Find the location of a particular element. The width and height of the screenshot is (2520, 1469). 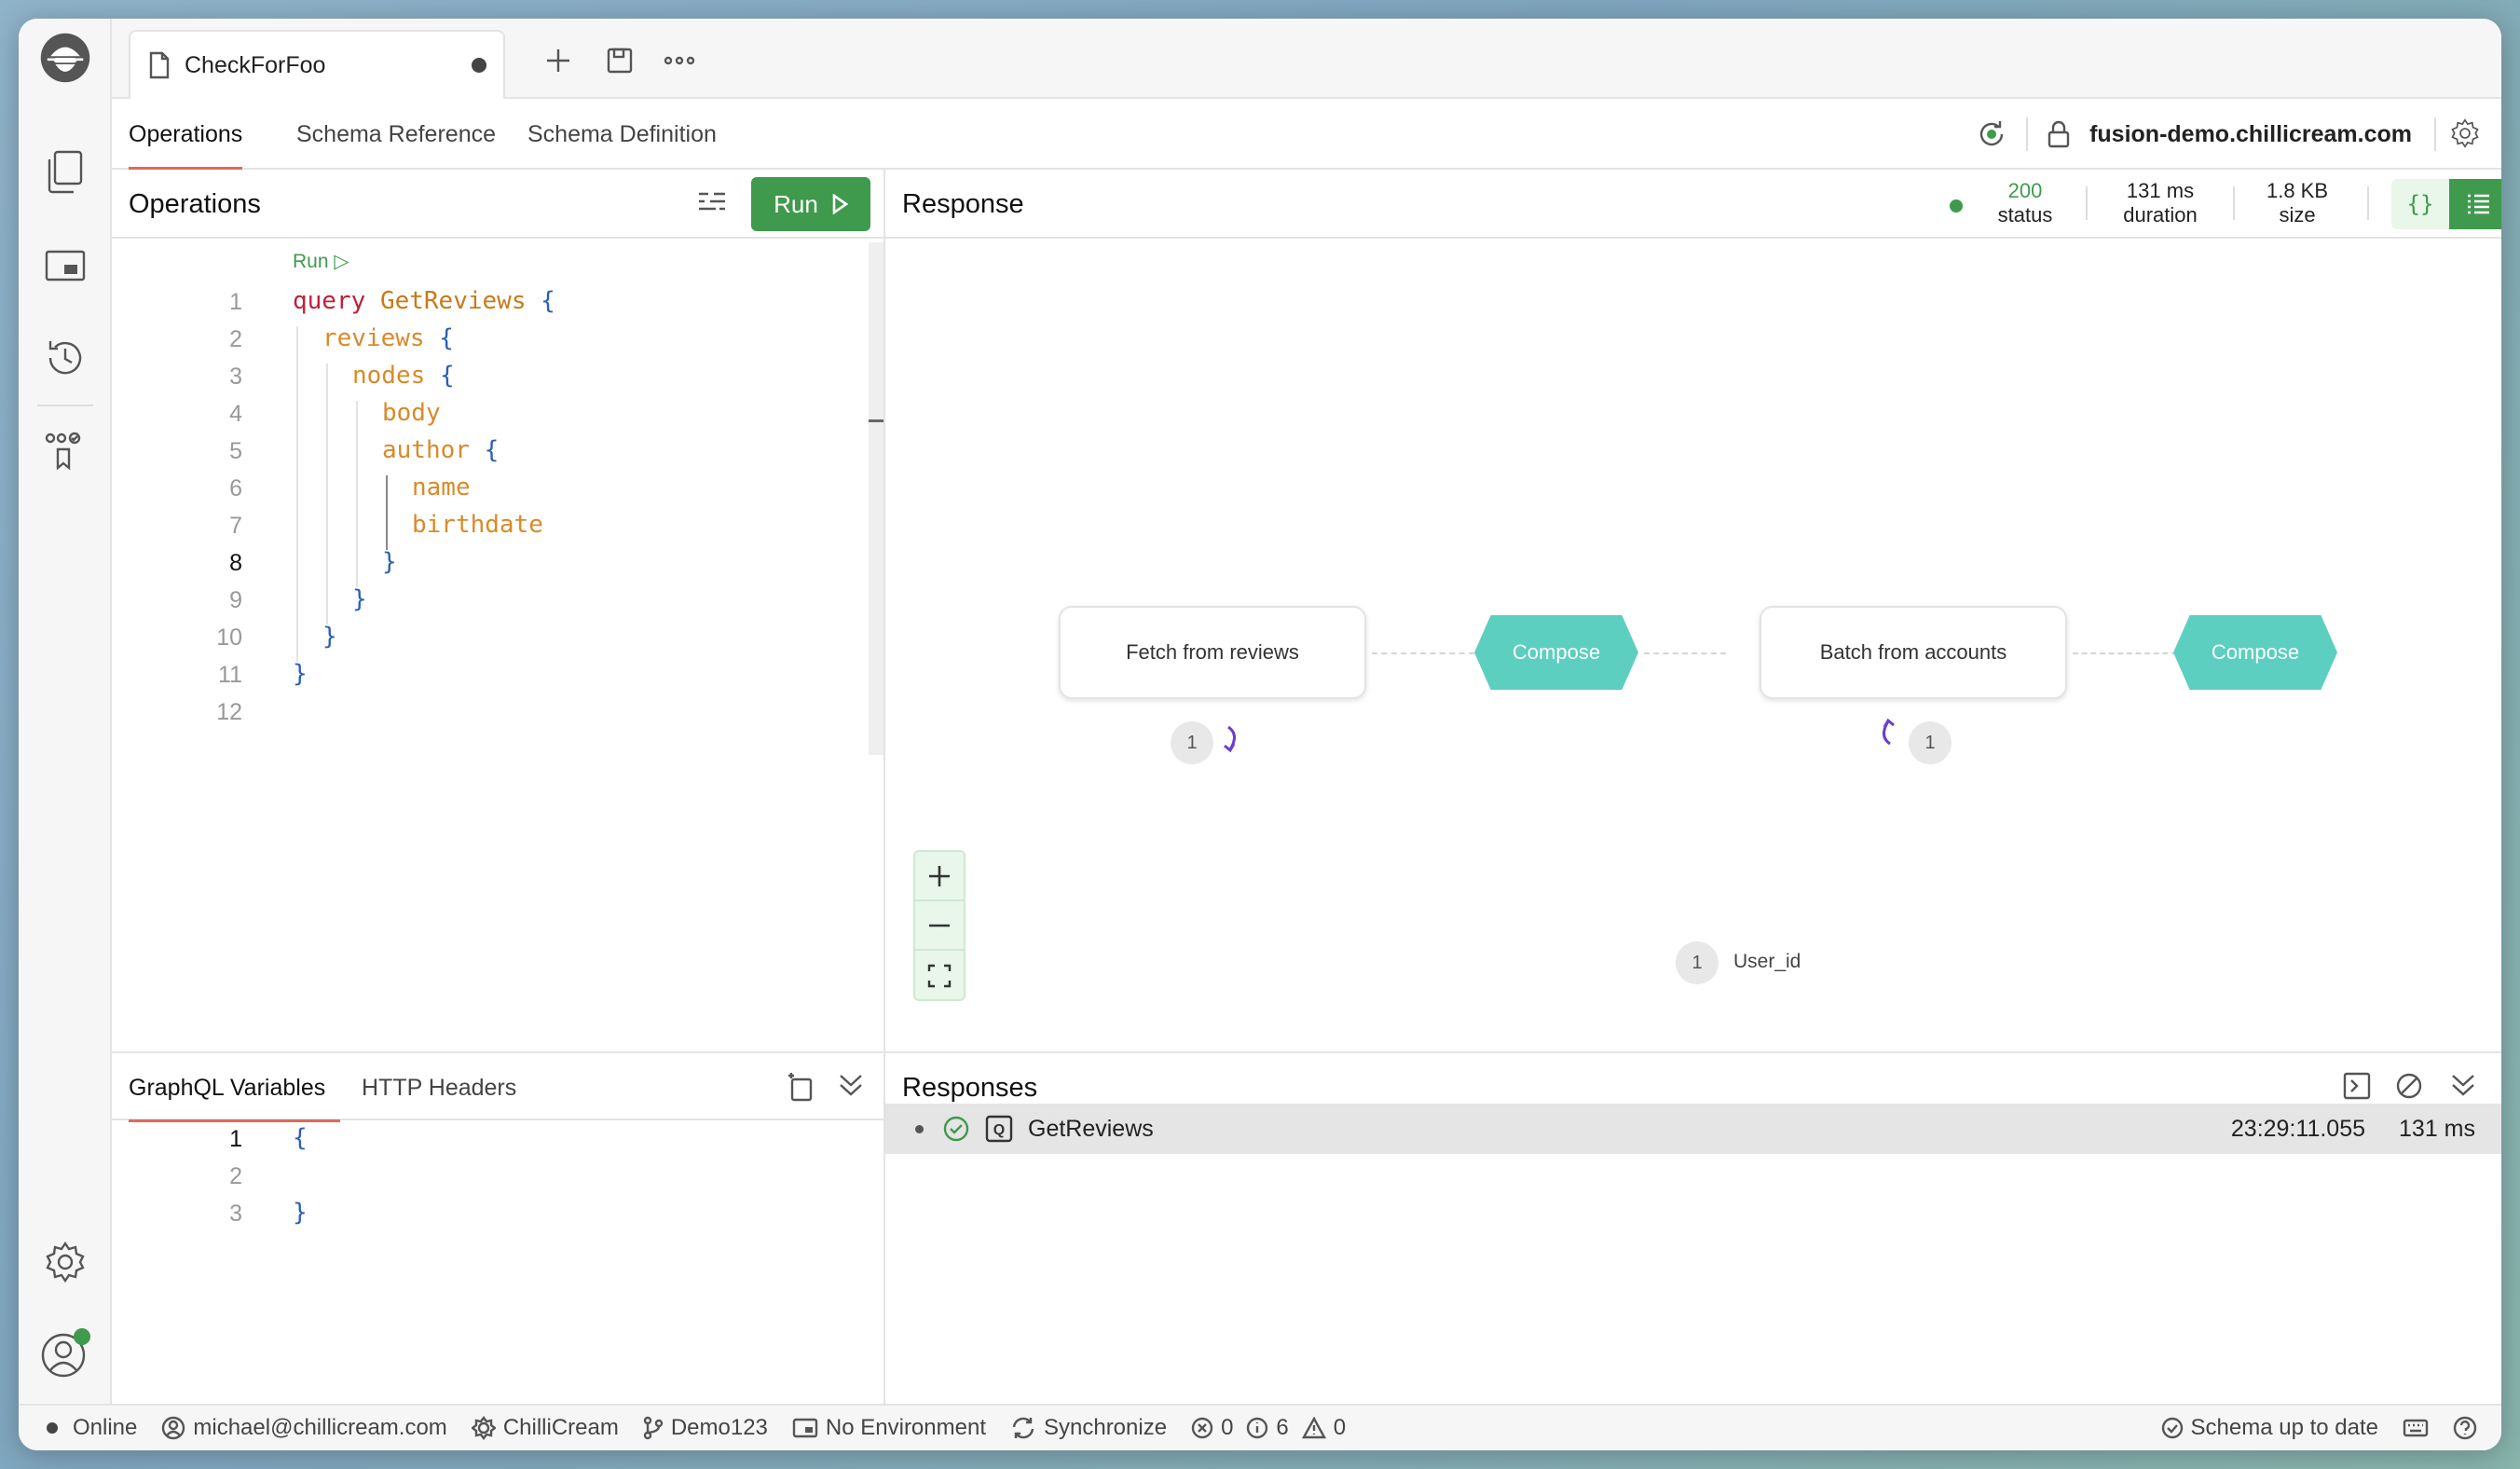

schema-check-icon is located at coordinates (2172, 1428).